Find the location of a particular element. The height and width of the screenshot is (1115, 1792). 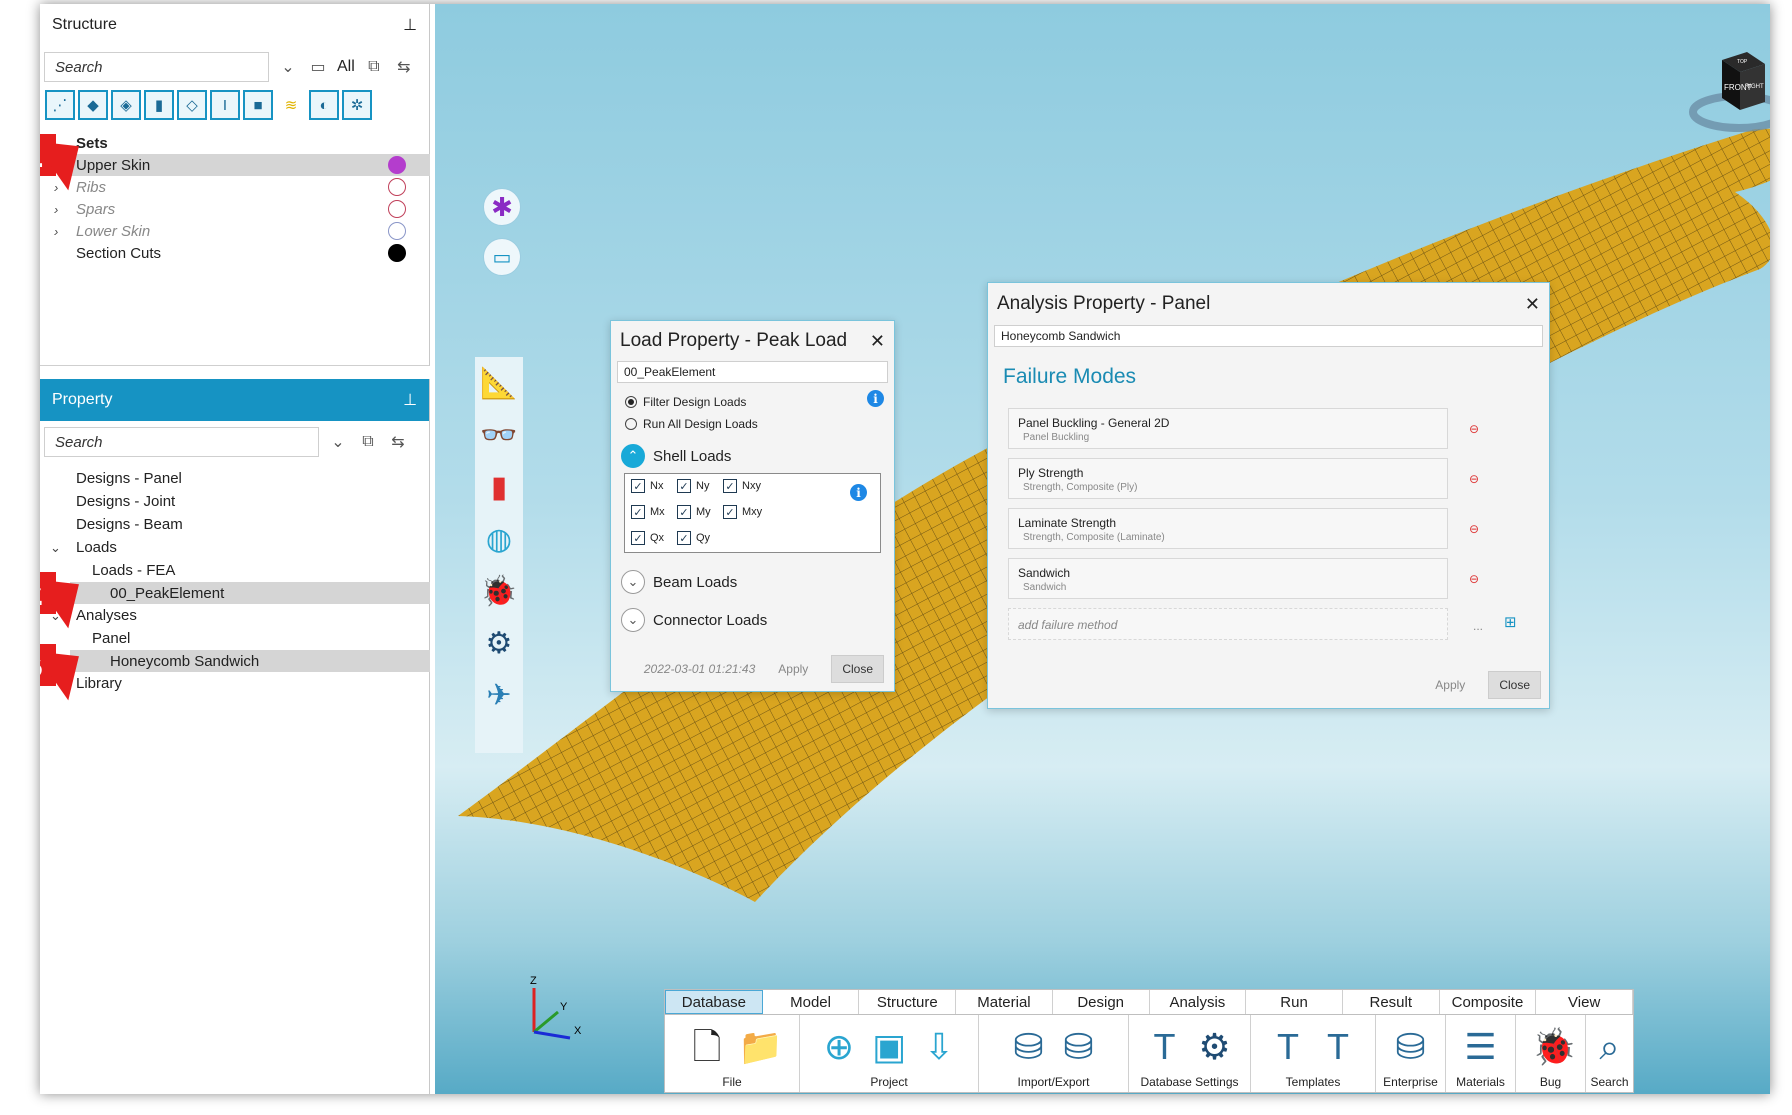

solid-filter-icon: ◆ is located at coordinates (93, 105).